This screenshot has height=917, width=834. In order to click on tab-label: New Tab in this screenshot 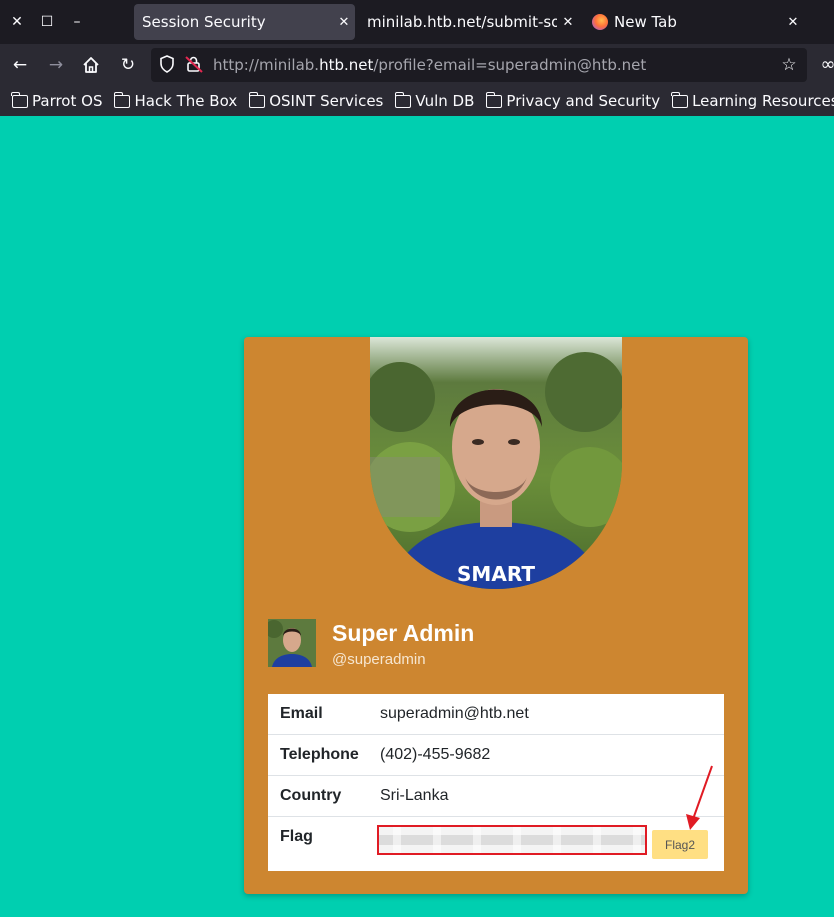, I will do `click(645, 22)`.